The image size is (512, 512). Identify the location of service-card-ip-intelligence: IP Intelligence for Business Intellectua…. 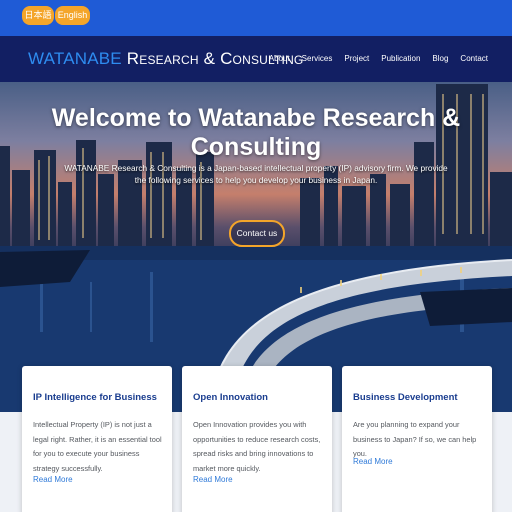
(97, 439).